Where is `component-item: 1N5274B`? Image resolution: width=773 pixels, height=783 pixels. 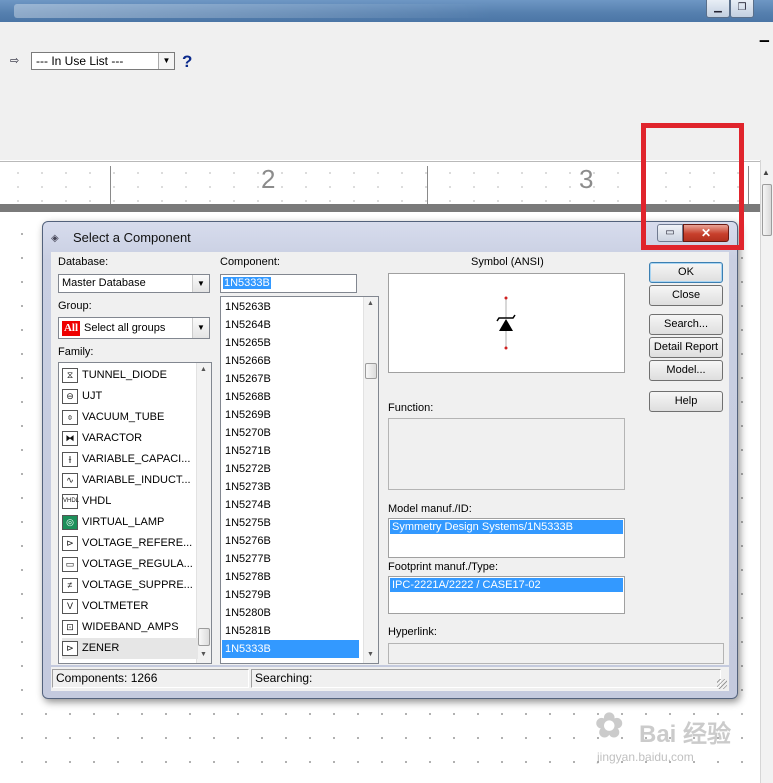
component-item: 1N5274B is located at coordinates (290, 505).